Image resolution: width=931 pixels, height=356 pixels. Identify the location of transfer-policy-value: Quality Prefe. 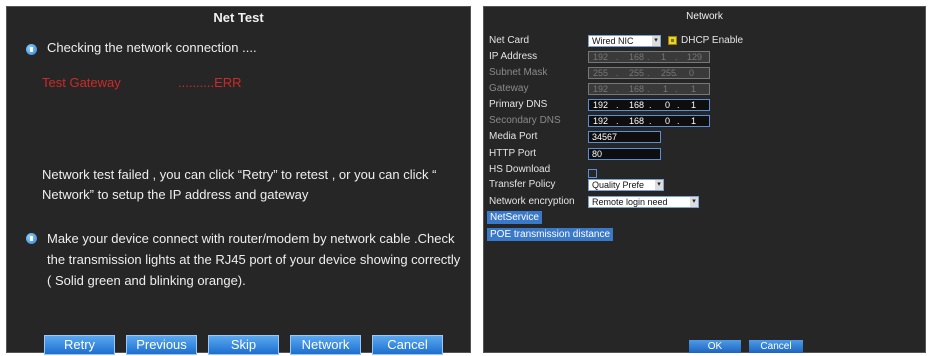
(618, 185).